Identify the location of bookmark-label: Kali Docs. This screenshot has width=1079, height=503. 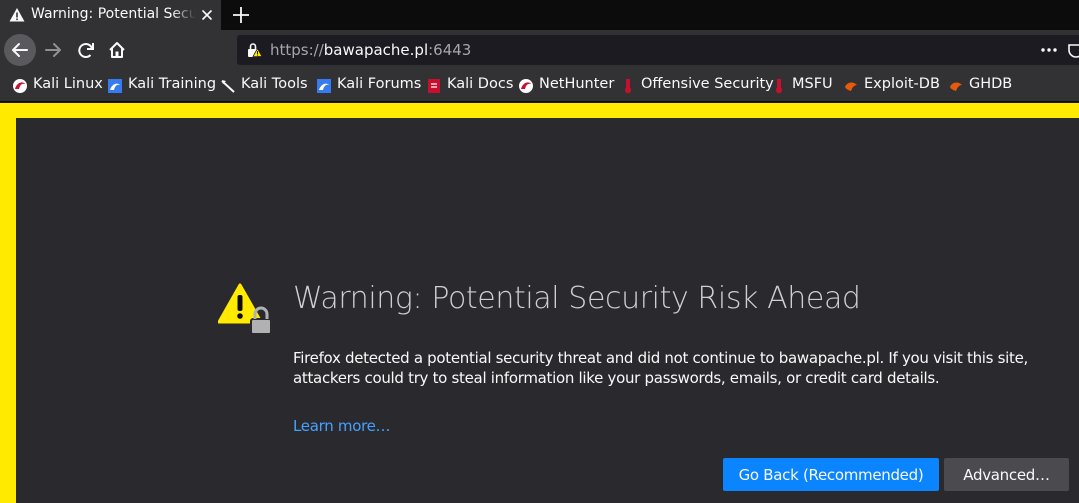
(480, 84).